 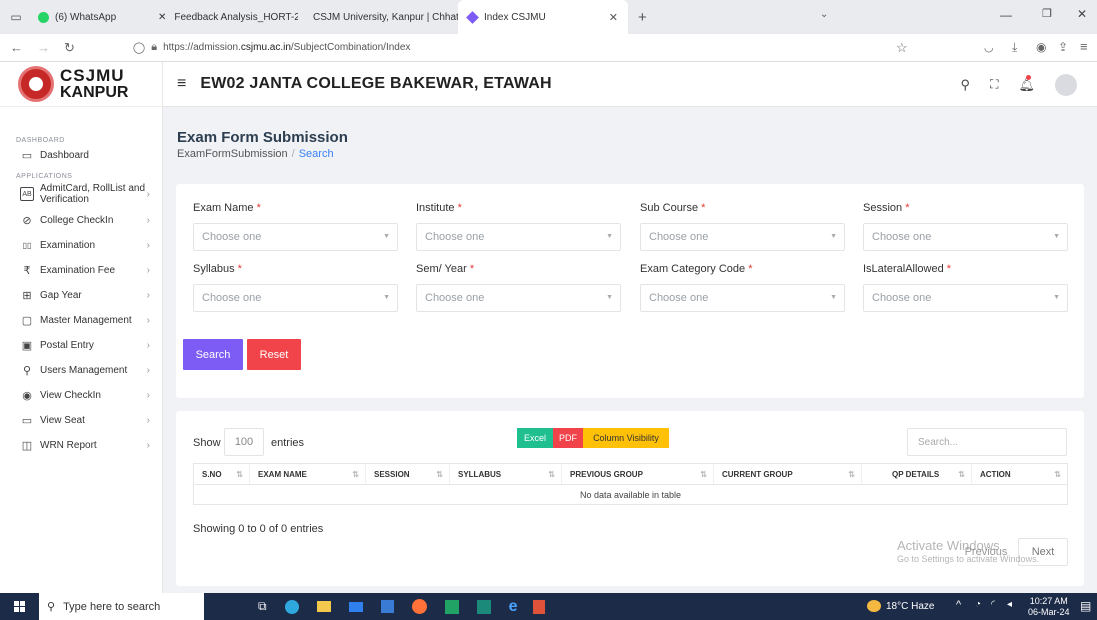 What do you see at coordinates (788, 474) in the screenshot?
I see `column-header-current-group: CURRENT GROUP ⇅` at bounding box center [788, 474].